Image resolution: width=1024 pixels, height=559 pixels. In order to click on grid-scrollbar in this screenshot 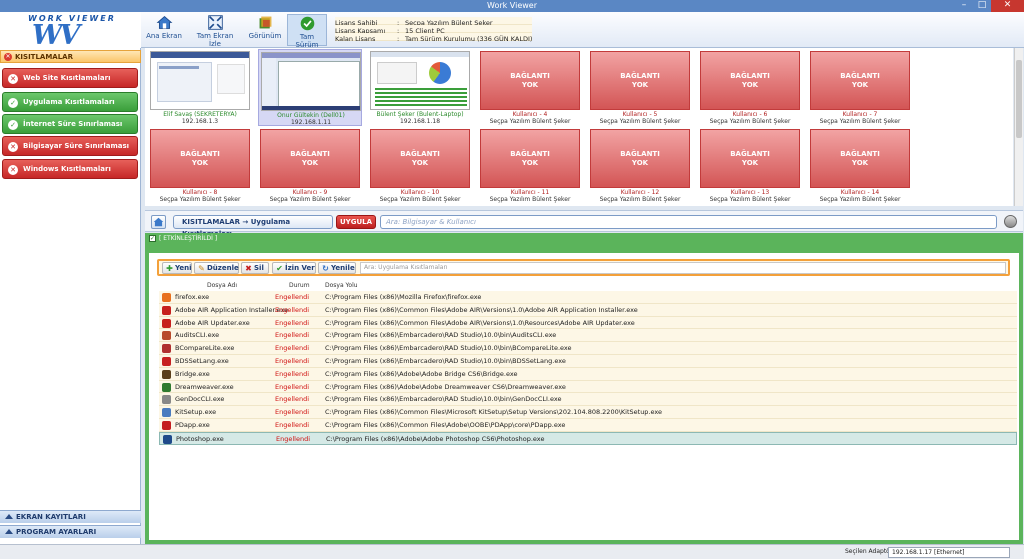, I will do `click(1018, 127)`.